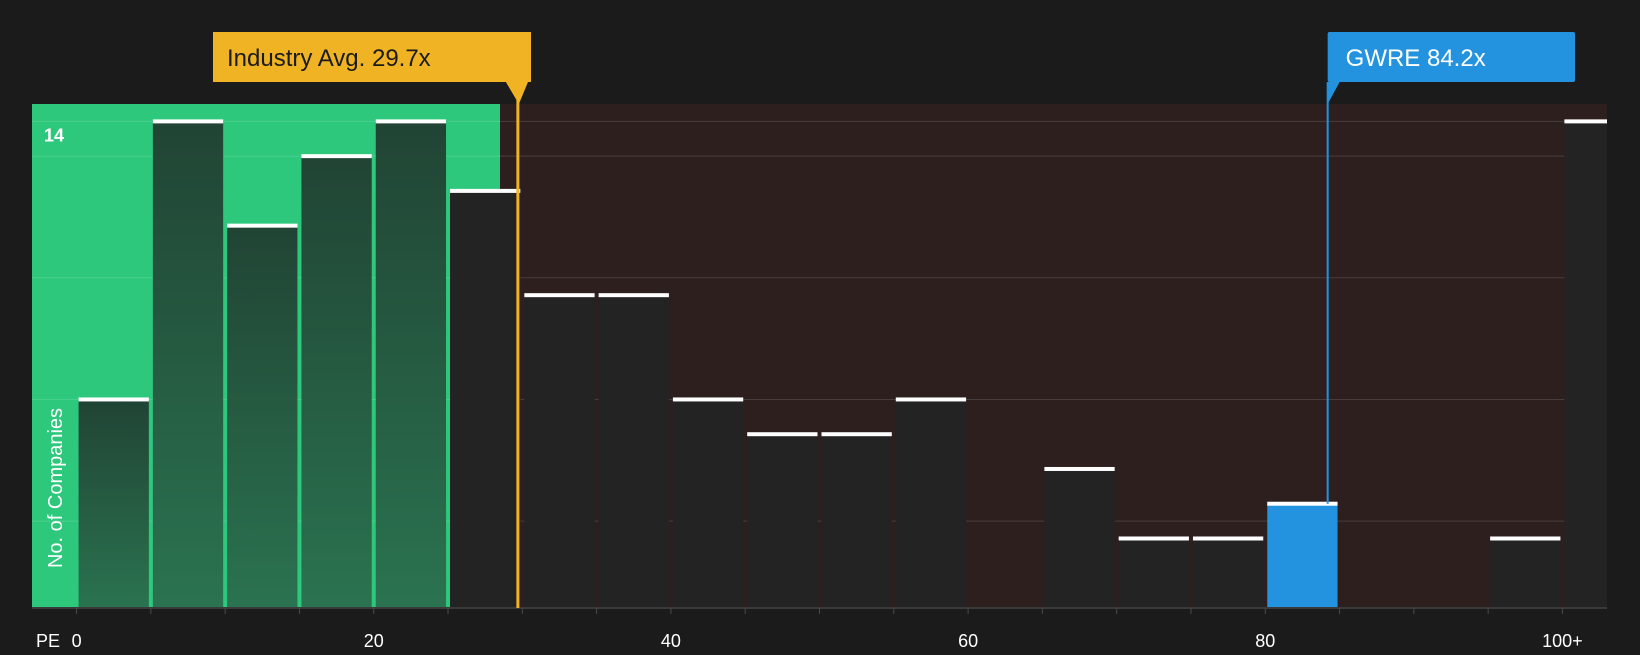  I want to click on x-tick-label: 0, so click(77, 640).